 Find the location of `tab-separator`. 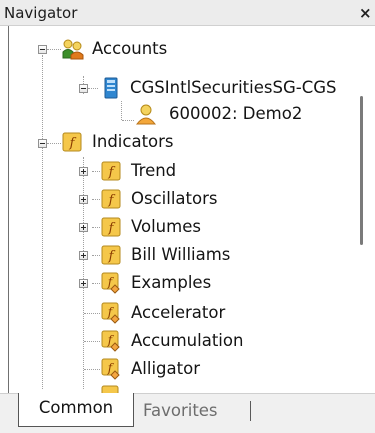

tab-separator is located at coordinates (250, 411).